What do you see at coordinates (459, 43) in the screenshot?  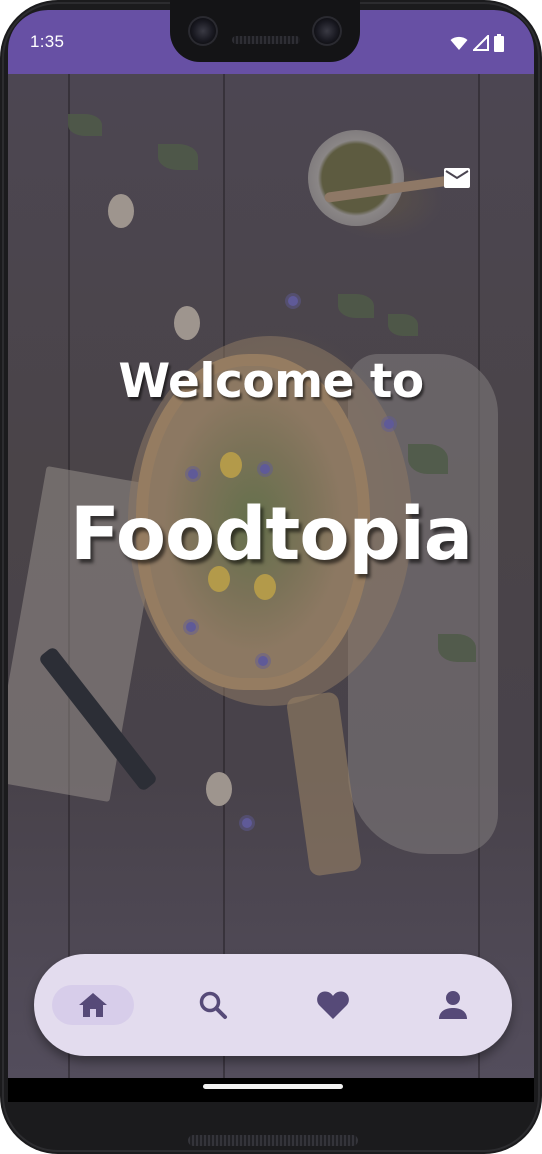 I see `wifi-icon` at bounding box center [459, 43].